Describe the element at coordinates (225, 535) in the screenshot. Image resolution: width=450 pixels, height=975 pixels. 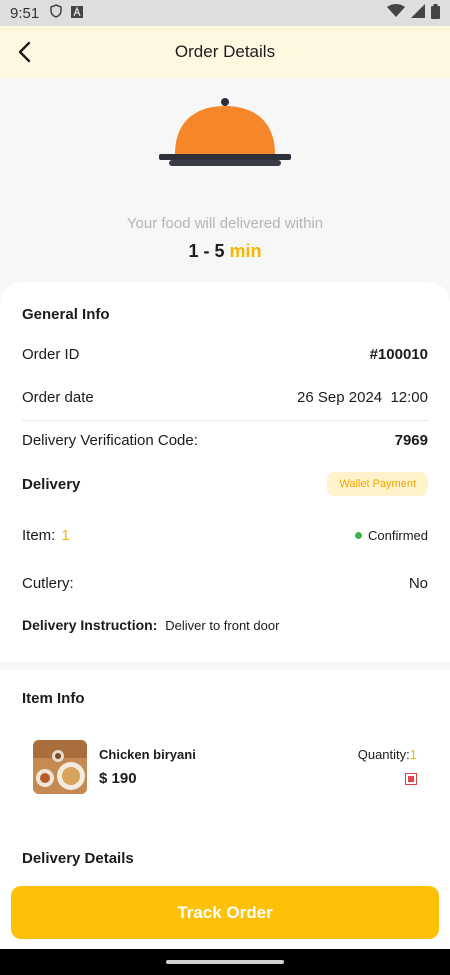
I see `item-status-row: Item: 1 Confirmed` at that location.